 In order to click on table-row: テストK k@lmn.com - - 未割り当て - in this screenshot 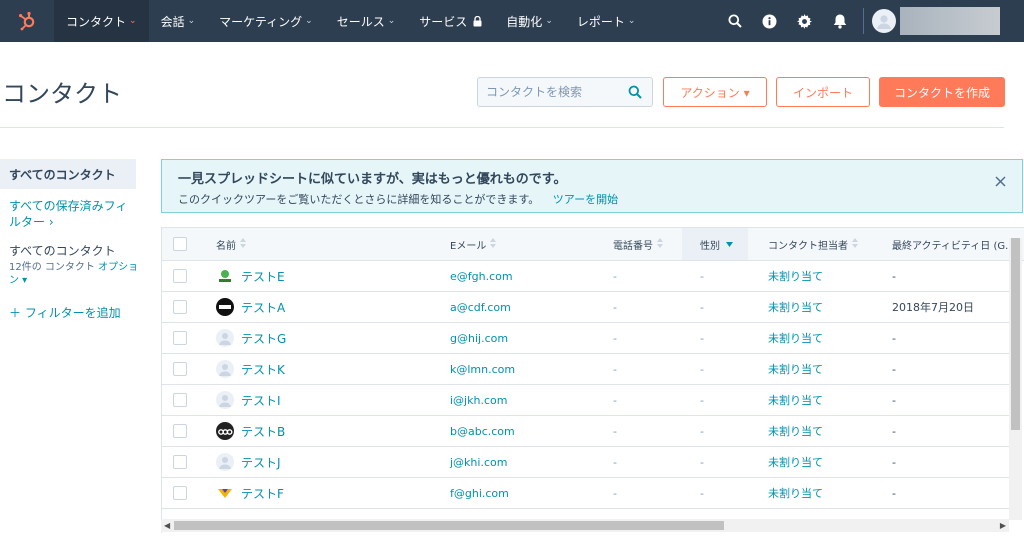, I will do `click(586, 369)`.